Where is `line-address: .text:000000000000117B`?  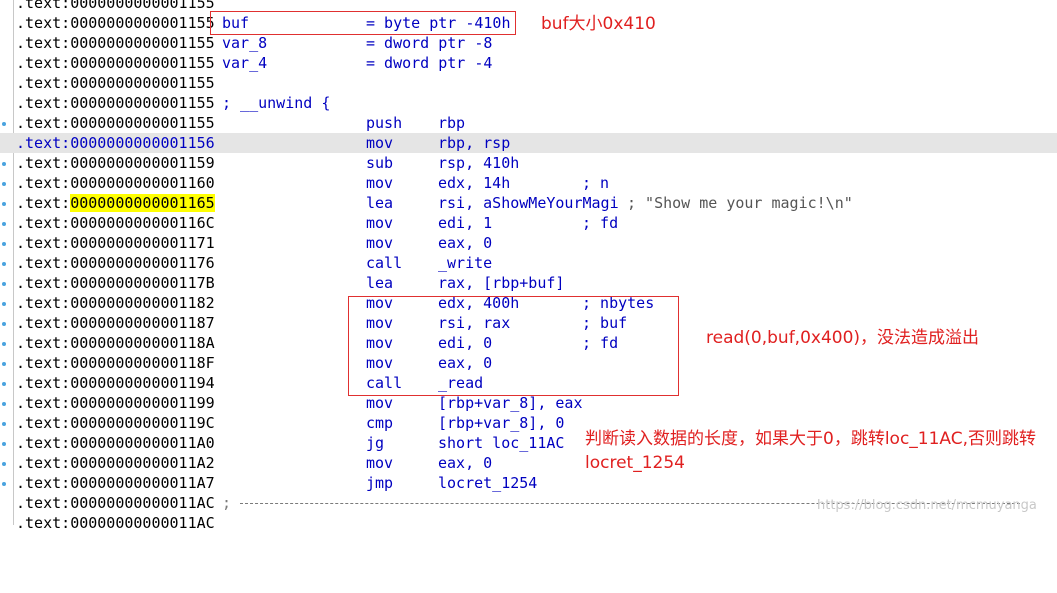 line-address: .text:000000000000117B is located at coordinates (115, 283).